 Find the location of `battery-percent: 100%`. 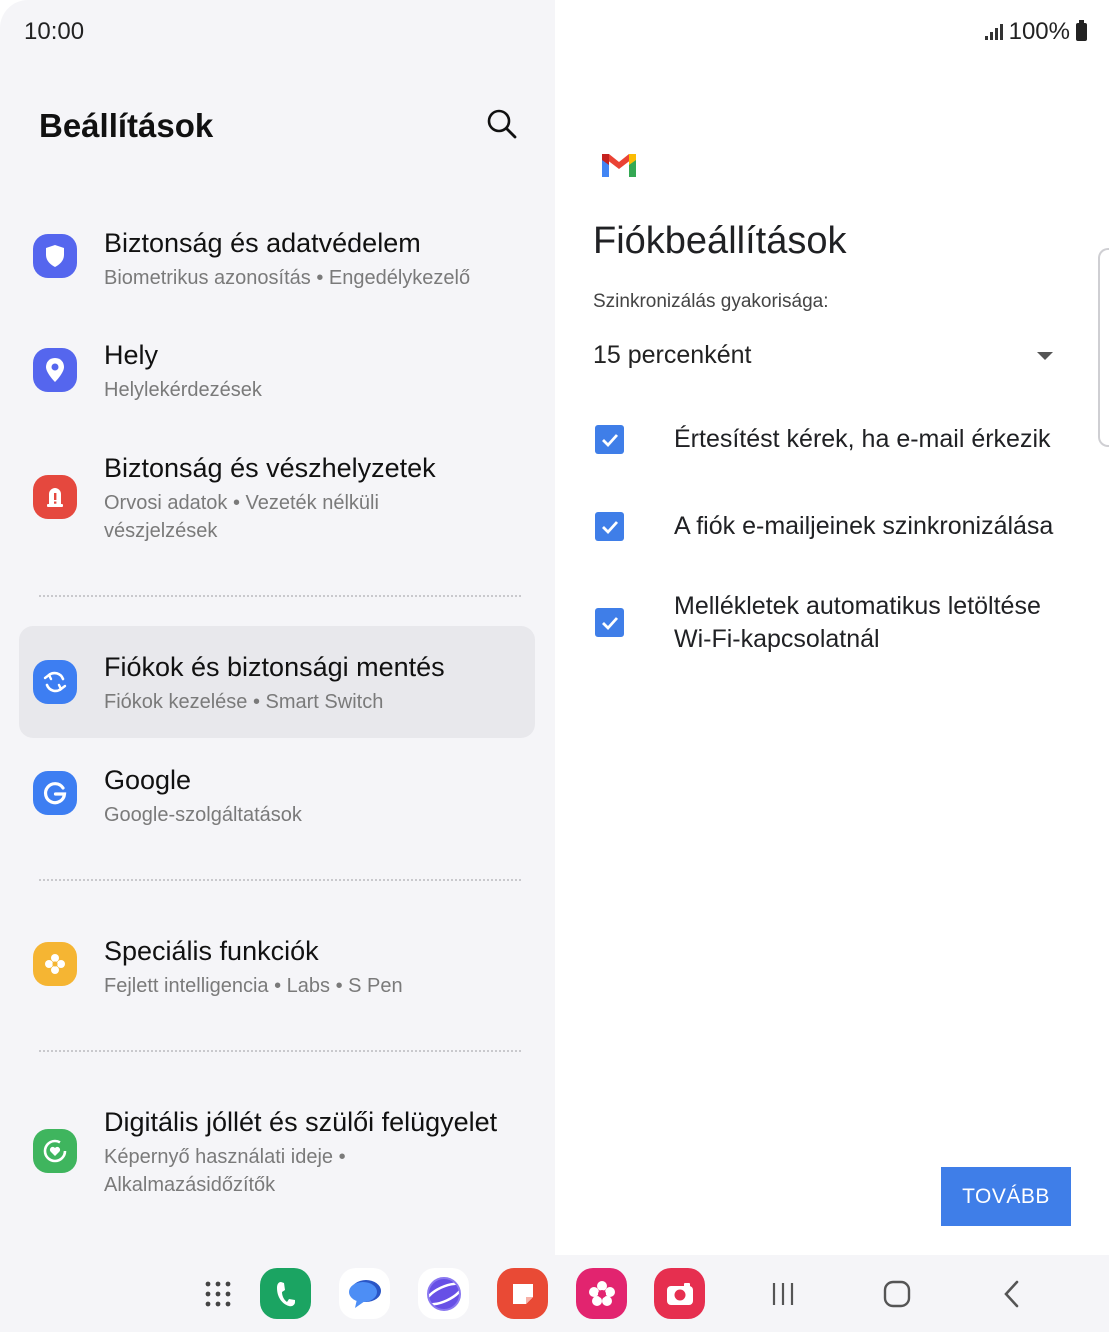

battery-percent: 100% is located at coordinates (1039, 31).